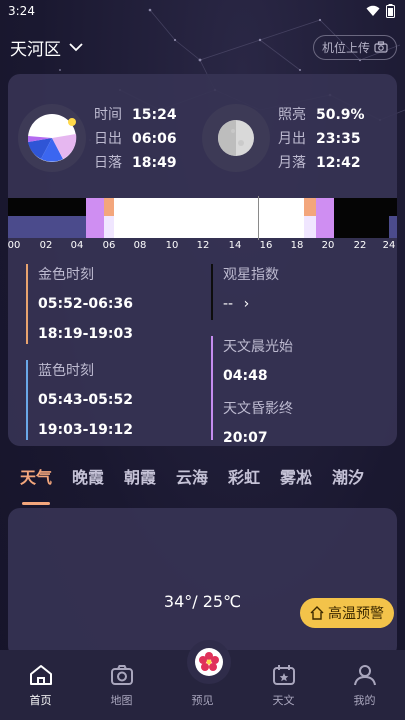 This screenshot has width=405, height=720. I want to click on dawn-twilight-segment, so click(95, 218).